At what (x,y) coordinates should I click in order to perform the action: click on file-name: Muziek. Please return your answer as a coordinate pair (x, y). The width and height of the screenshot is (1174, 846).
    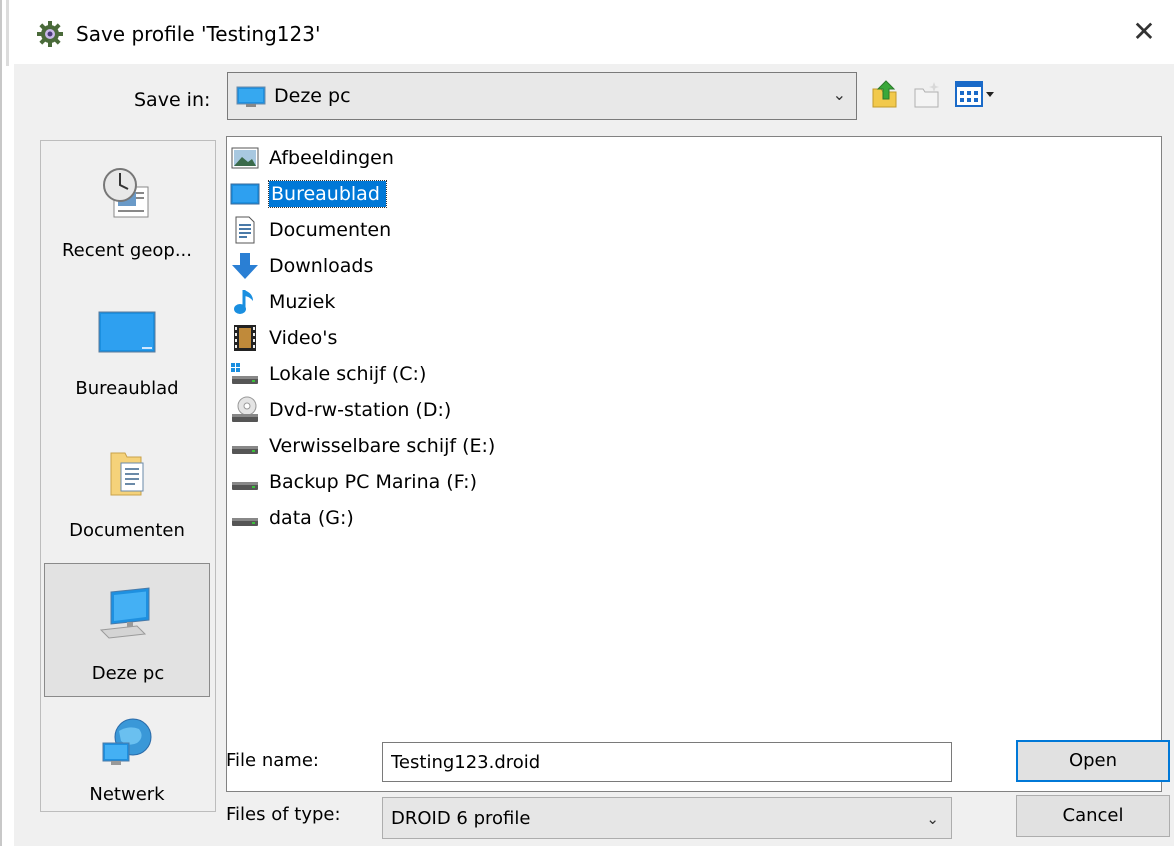
    Looking at the image, I should click on (302, 302).